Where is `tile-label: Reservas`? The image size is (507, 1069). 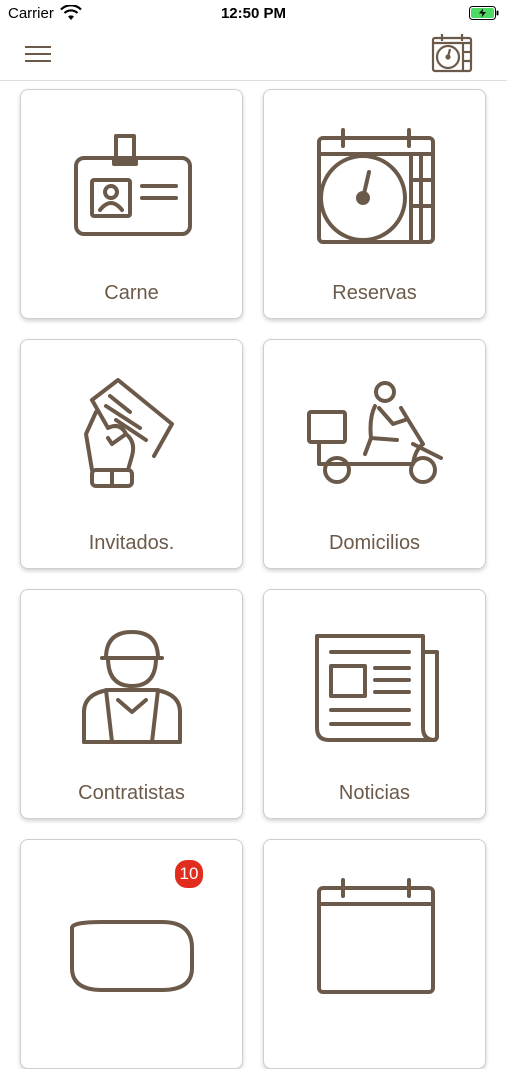
tile-label: Reservas is located at coordinates (374, 293).